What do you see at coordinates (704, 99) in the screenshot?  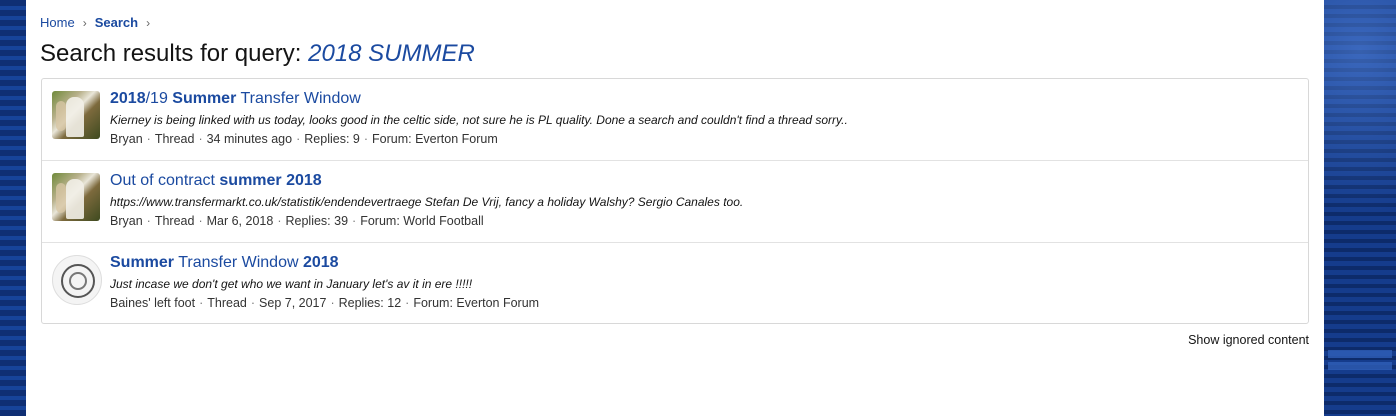 I see `result-title-link: 2018/19 Summer Transfer Window` at bounding box center [704, 99].